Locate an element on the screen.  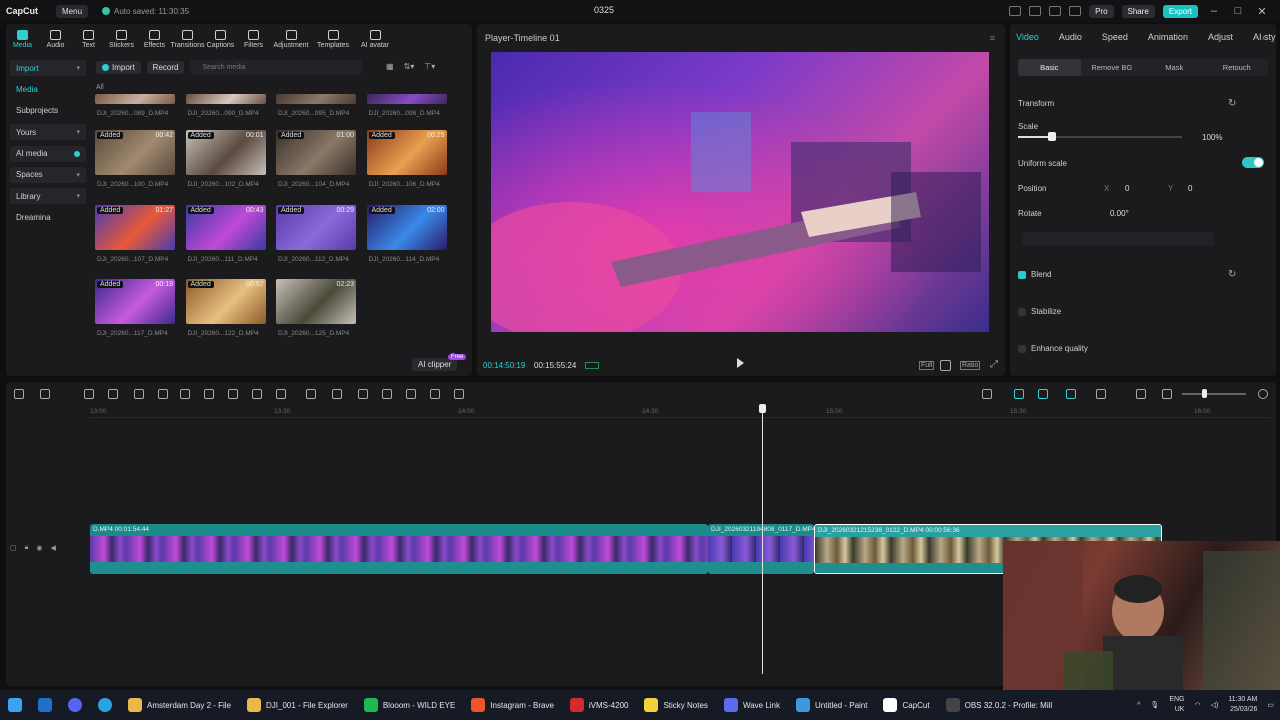
outlook-icon is located at coordinates (45, 705).